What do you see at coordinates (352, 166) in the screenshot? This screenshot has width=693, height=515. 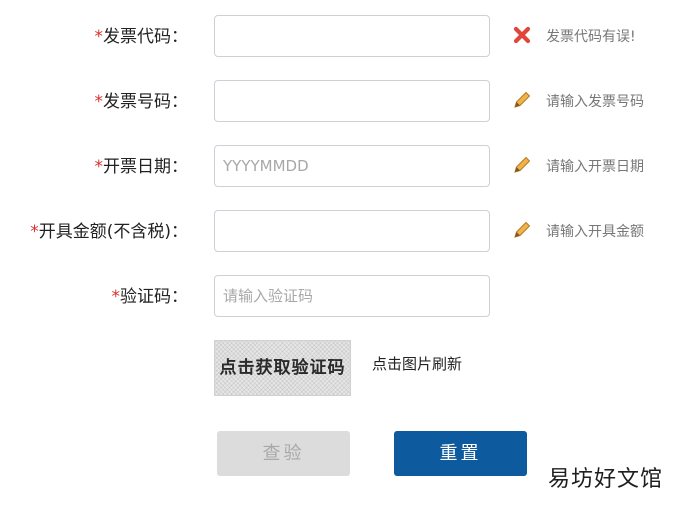 I see `invoice-date-input` at bounding box center [352, 166].